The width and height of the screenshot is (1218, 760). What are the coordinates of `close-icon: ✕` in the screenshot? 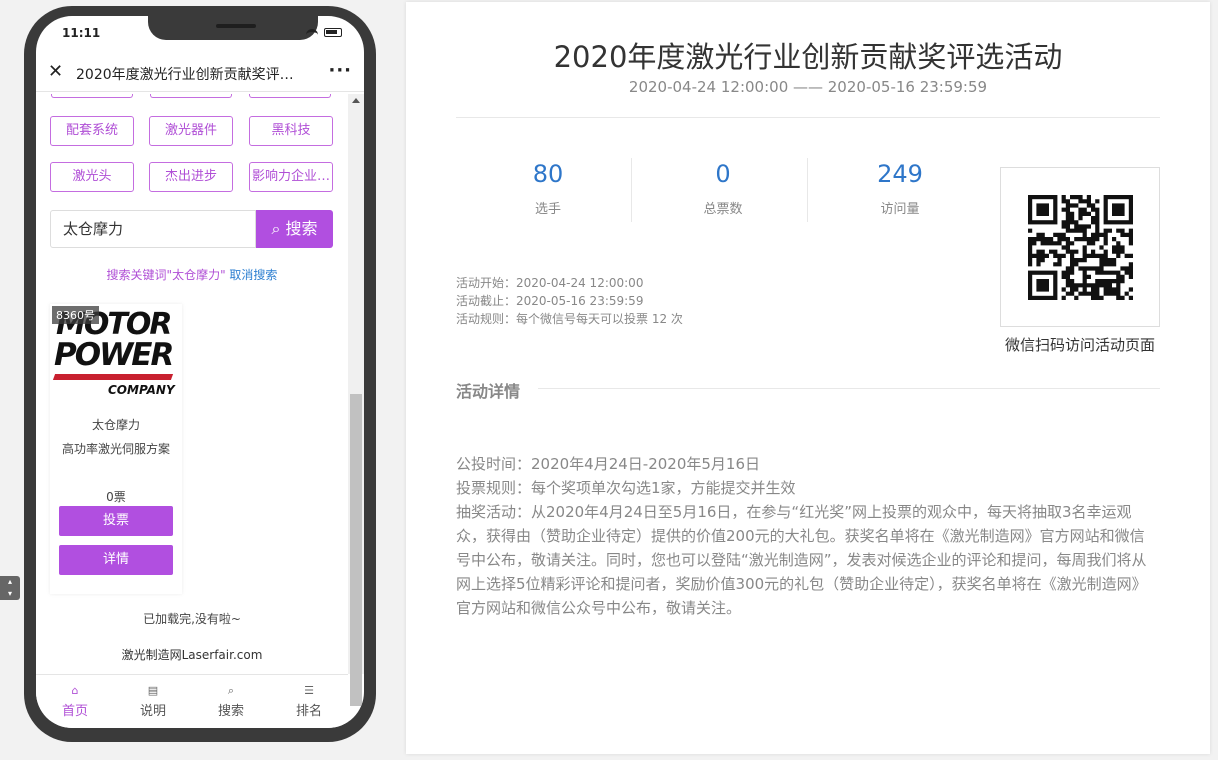 It's located at (55, 71).